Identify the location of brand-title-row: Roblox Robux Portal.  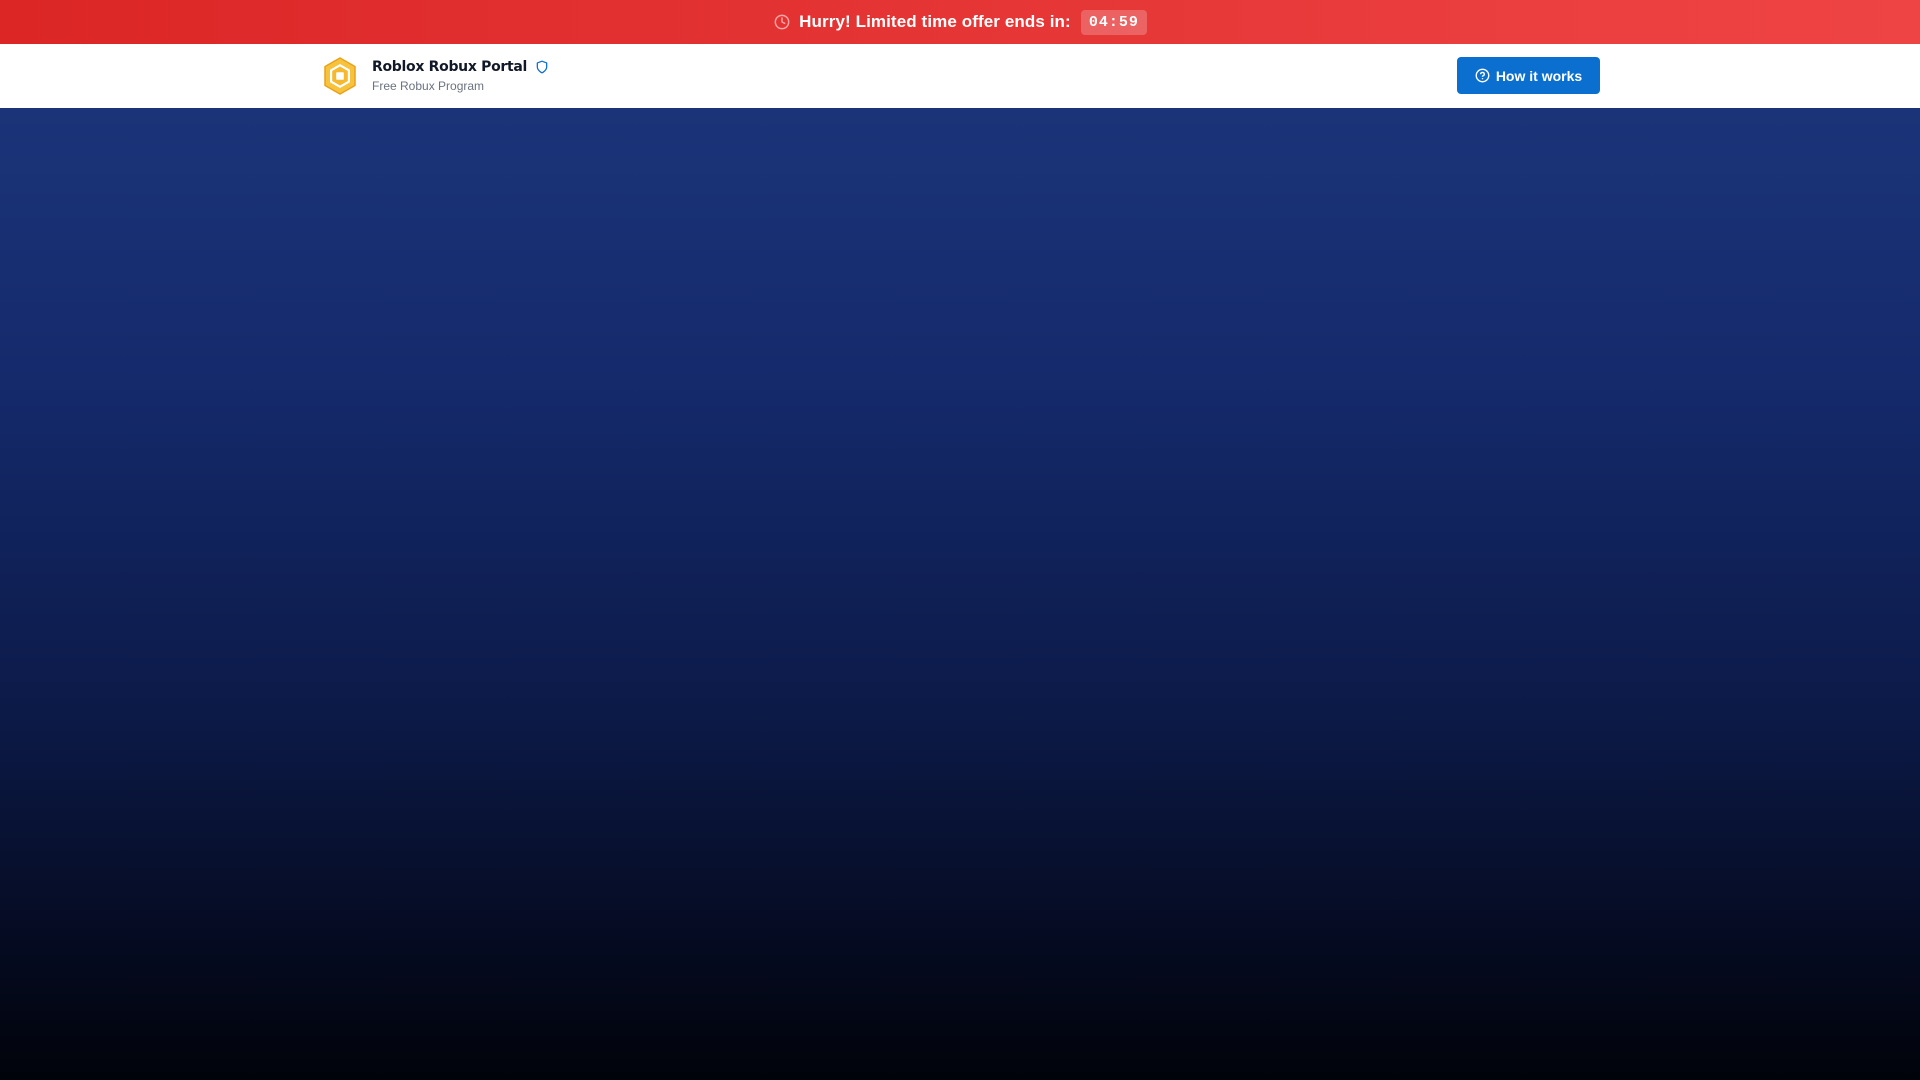
(460, 67).